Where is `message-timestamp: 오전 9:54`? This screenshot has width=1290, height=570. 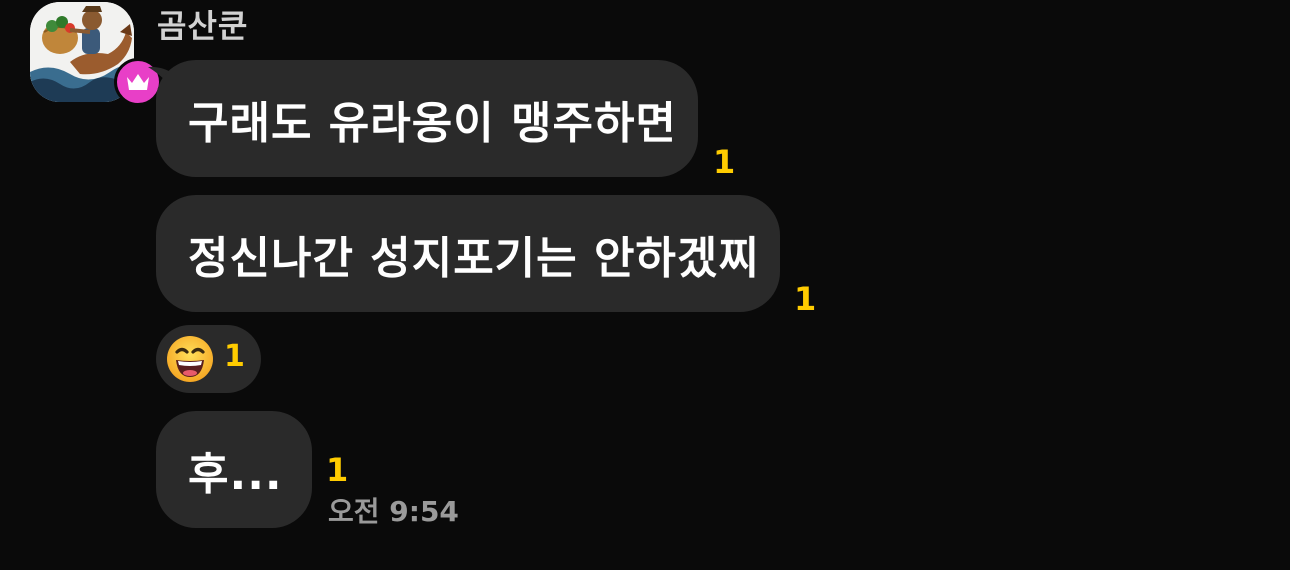 message-timestamp: 오전 9:54 is located at coordinates (393, 511).